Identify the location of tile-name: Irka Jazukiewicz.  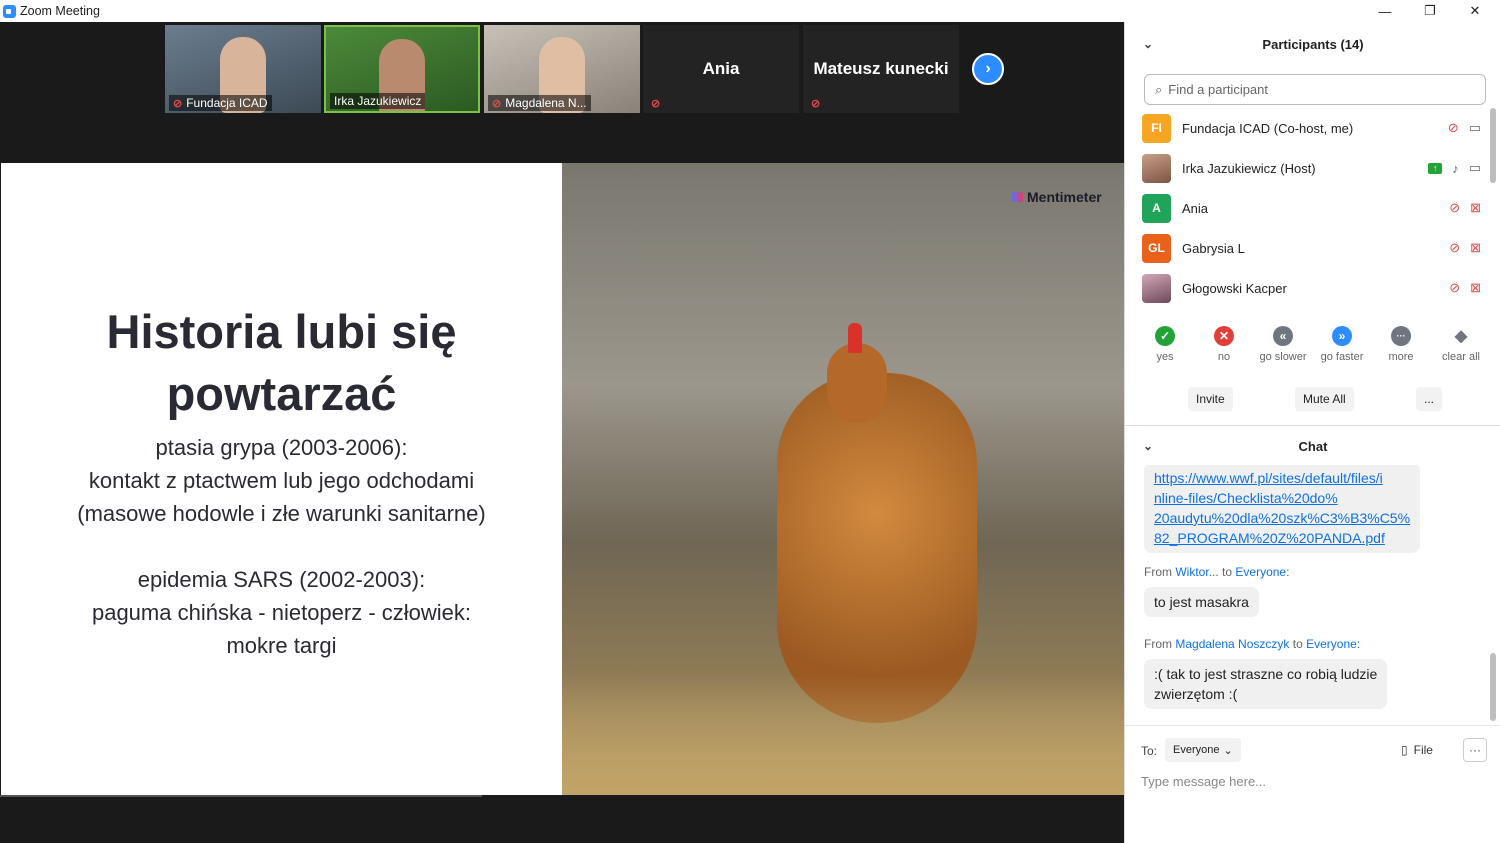
(378, 101).